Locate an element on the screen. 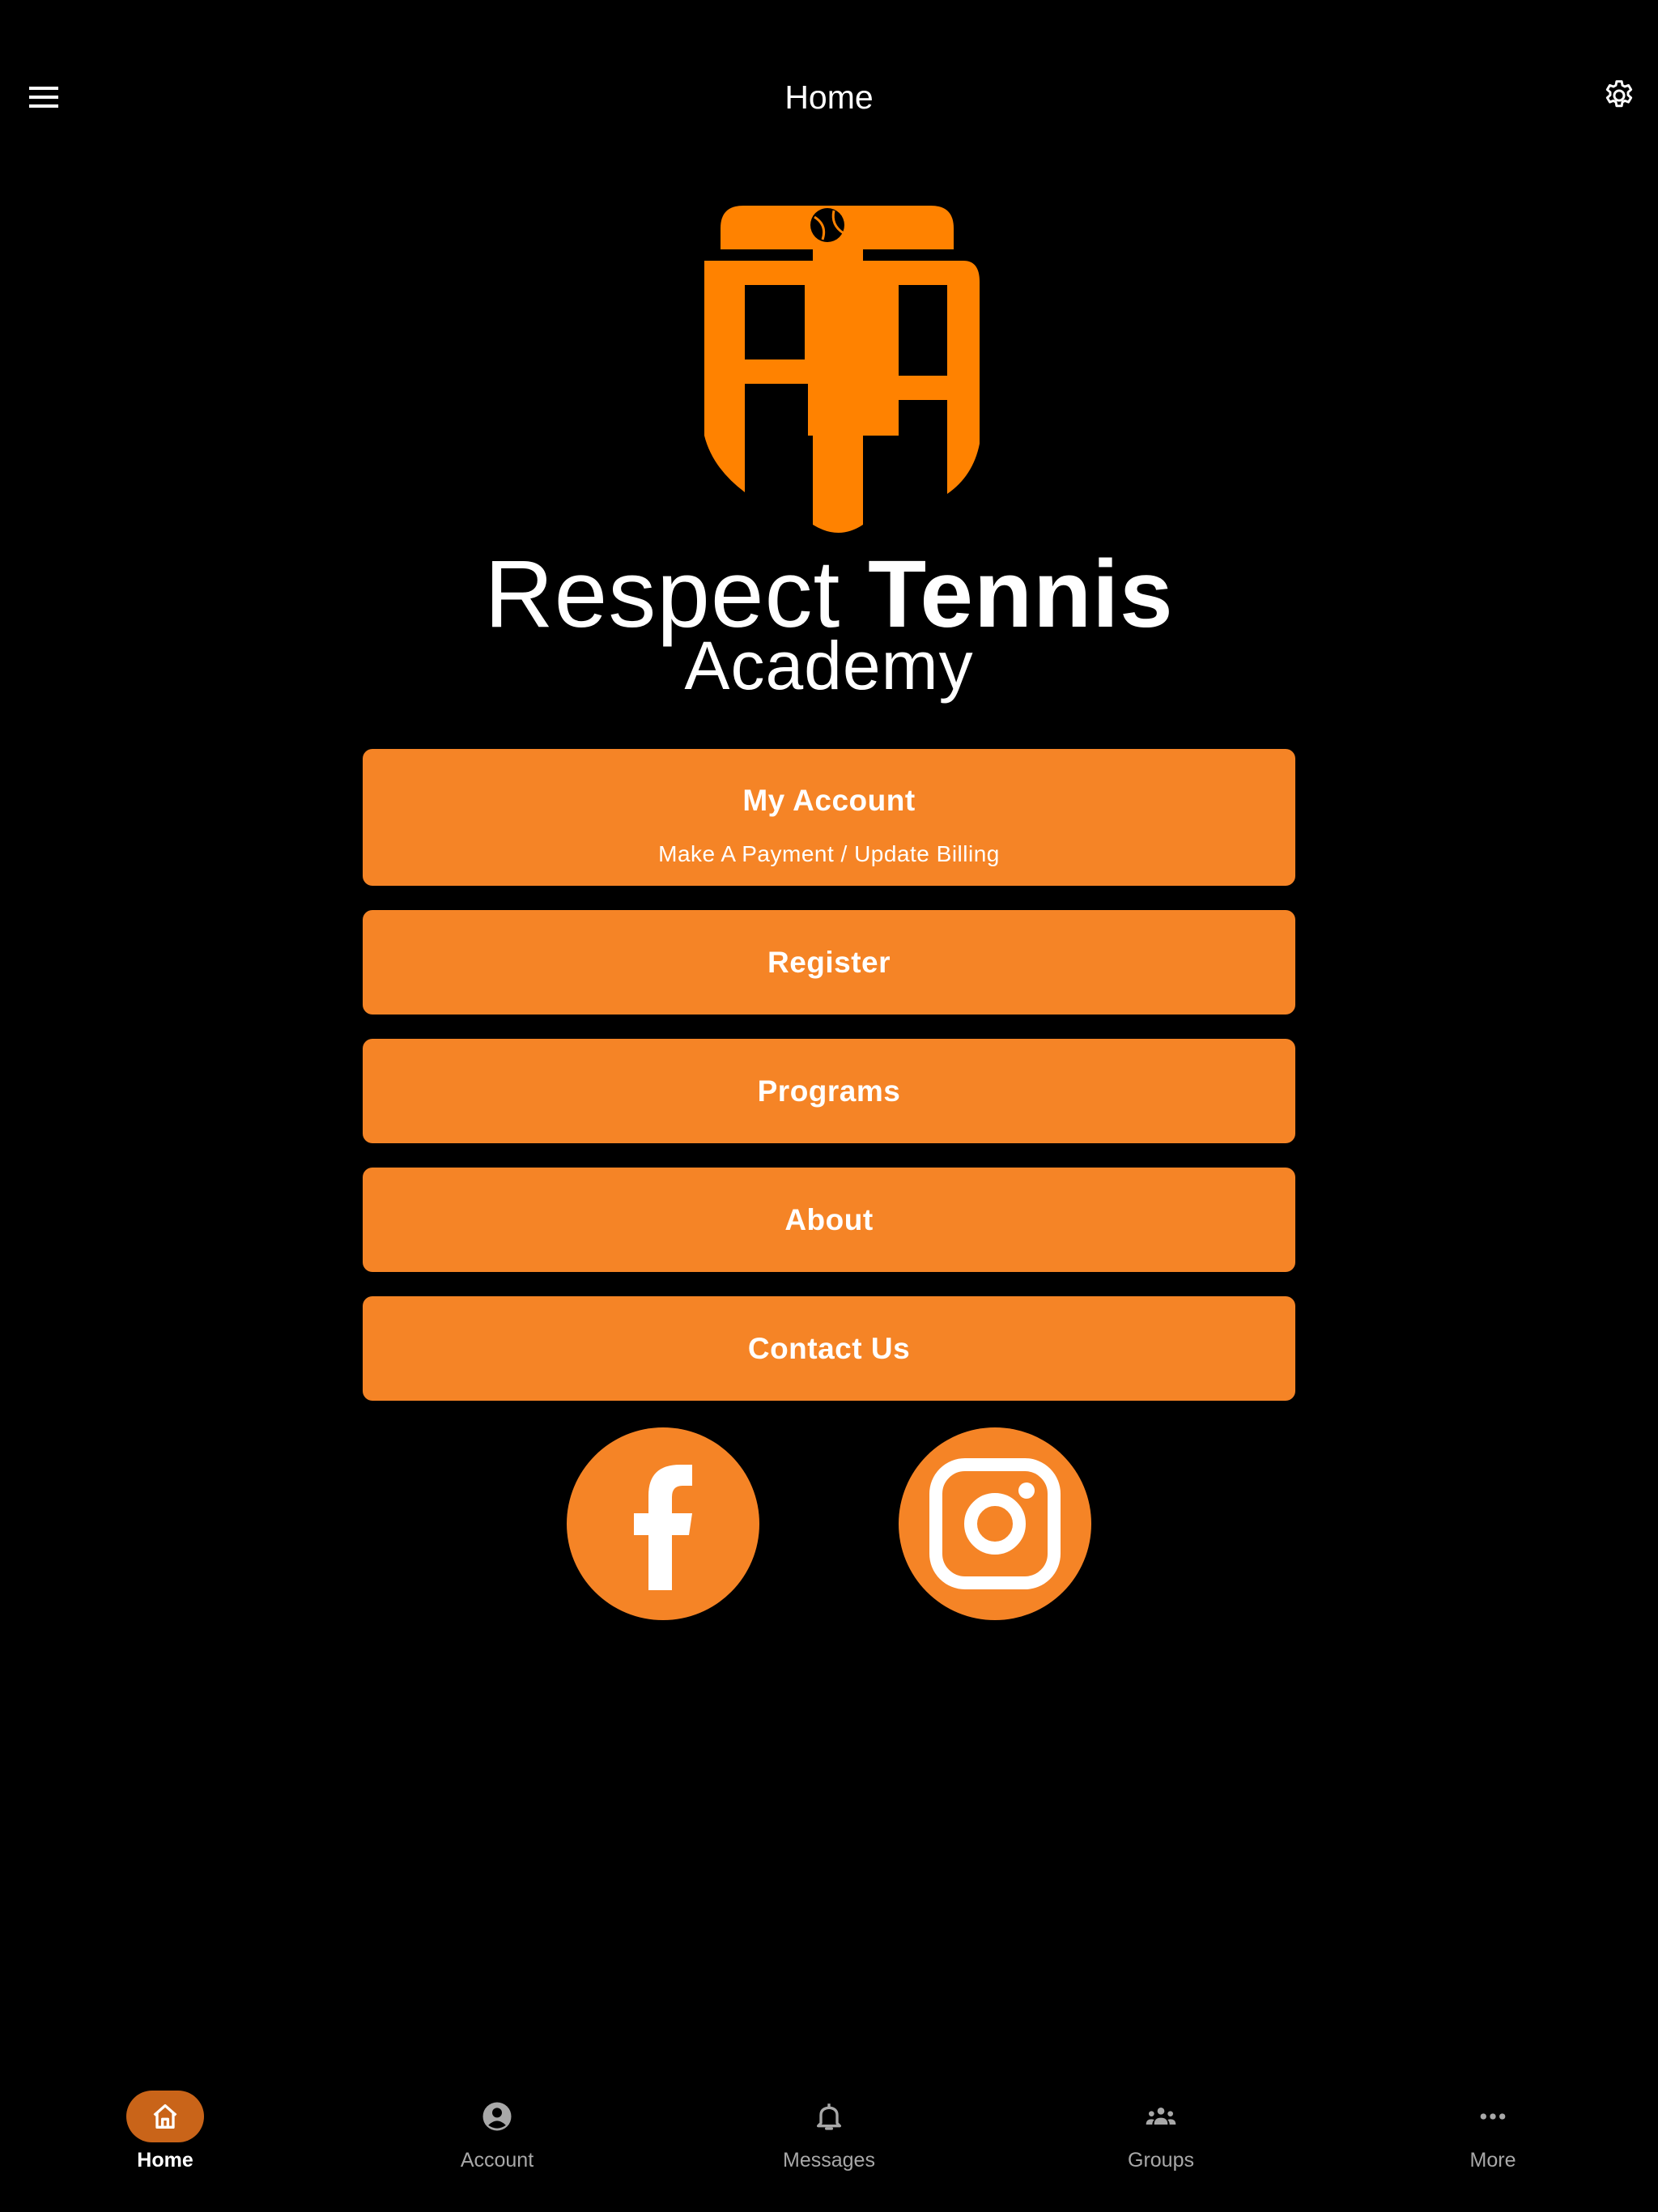 The image size is (1658, 2212). facebook-button is located at coordinates (663, 1523).